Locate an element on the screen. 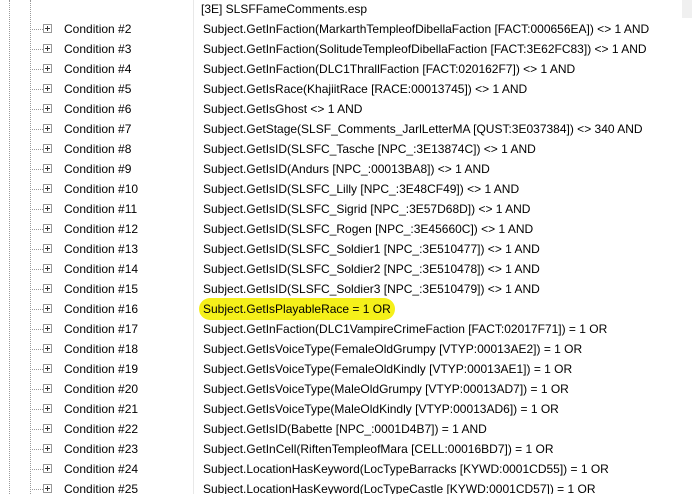  condition-label: Condition #12 is located at coordinates (101, 229).